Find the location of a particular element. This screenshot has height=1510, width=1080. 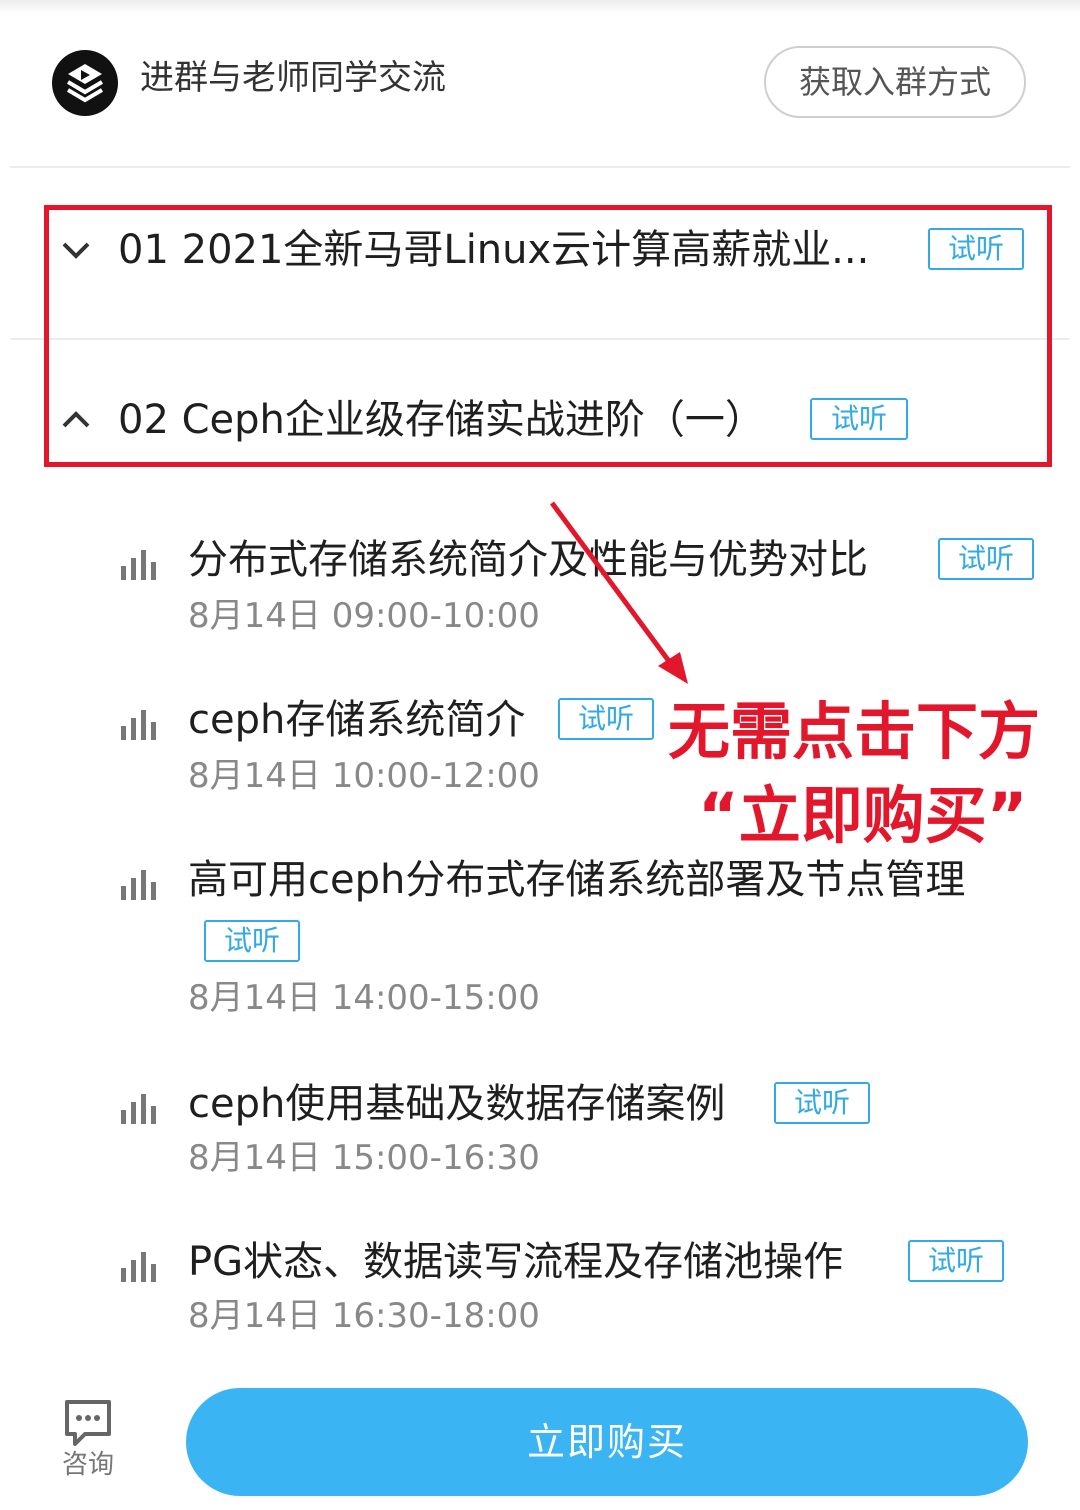

lesson-title: PG状态、数据读写流程及存储池操作 is located at coordinates (516, 1262).